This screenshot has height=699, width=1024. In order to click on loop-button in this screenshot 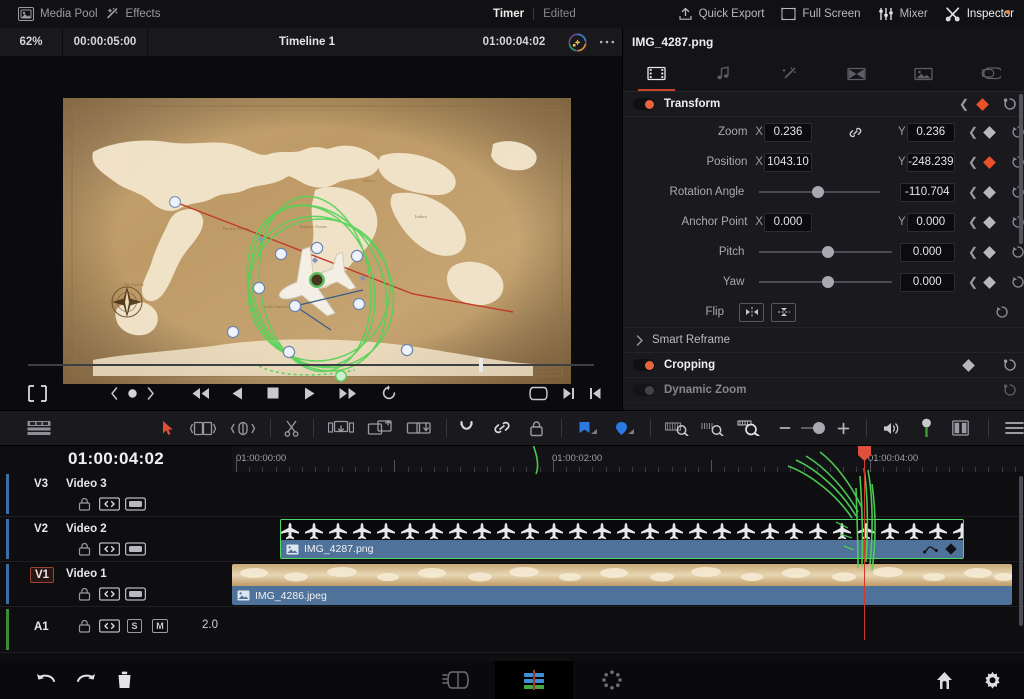, I will do `click(389, 393)`.